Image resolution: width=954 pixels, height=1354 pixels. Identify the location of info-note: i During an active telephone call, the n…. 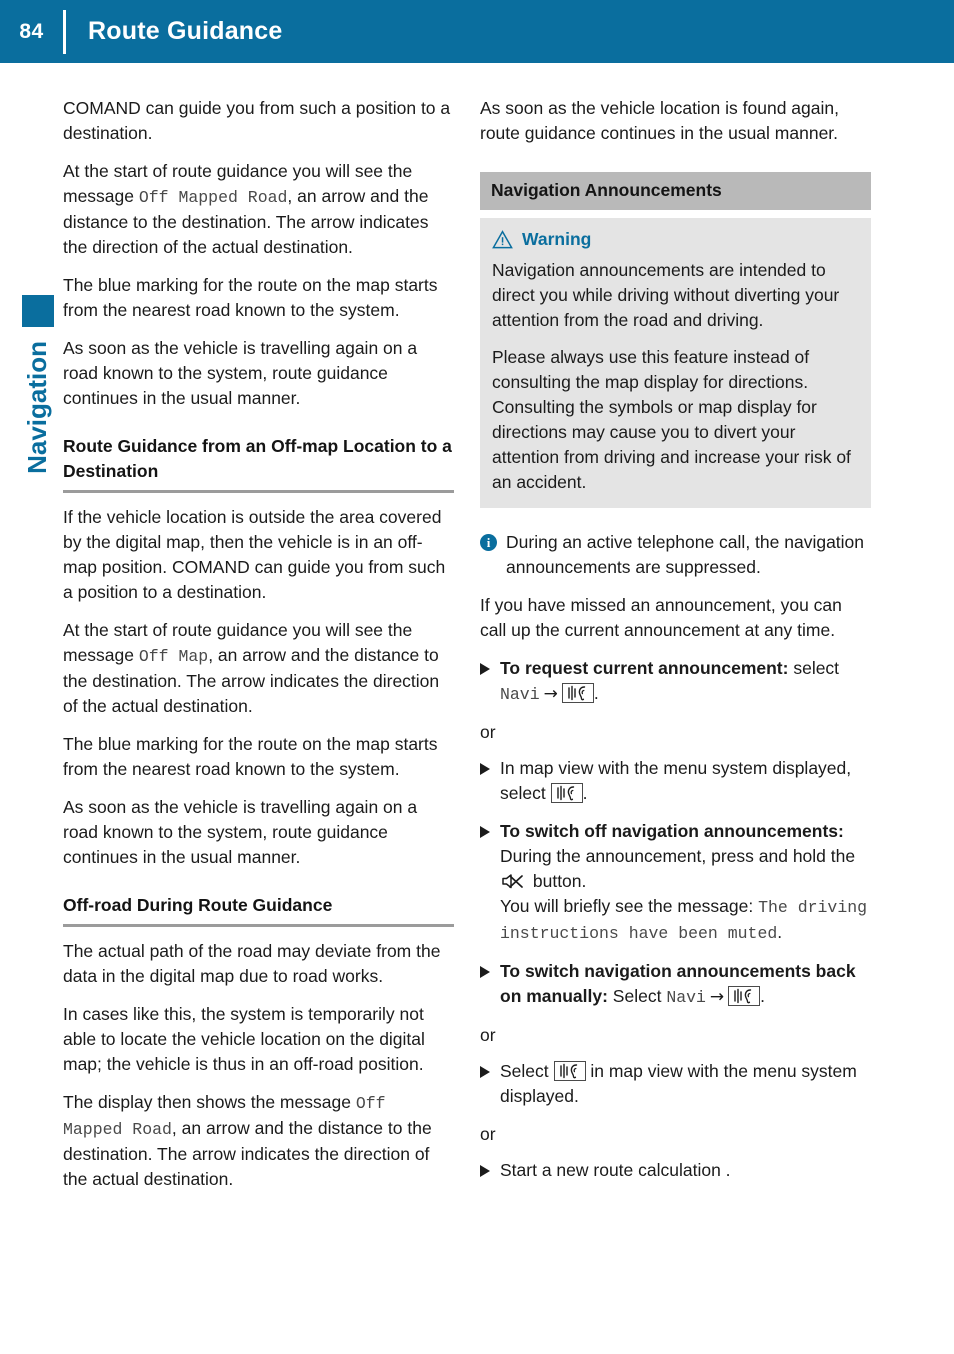
(675, 555).